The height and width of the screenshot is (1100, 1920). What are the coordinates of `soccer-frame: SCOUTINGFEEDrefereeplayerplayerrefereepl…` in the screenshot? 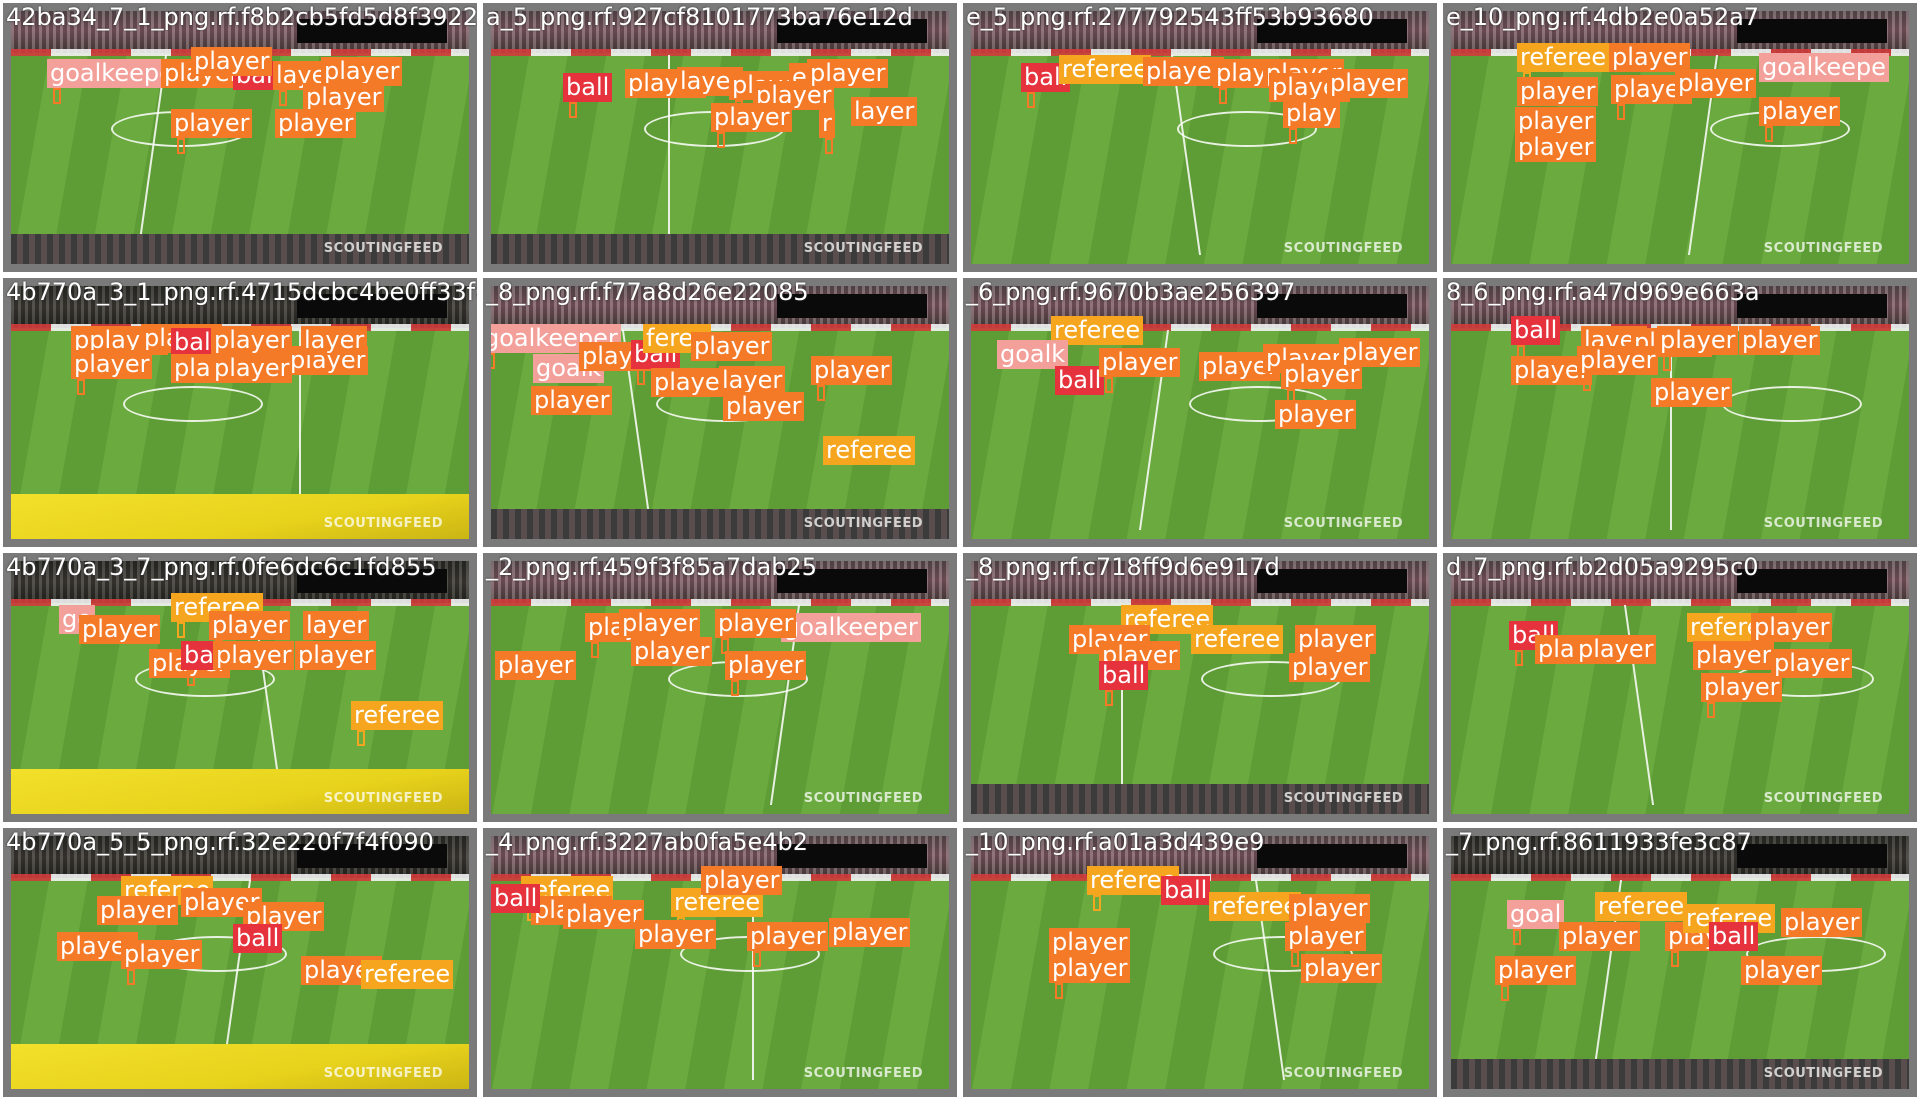 It's located at (720, 962).